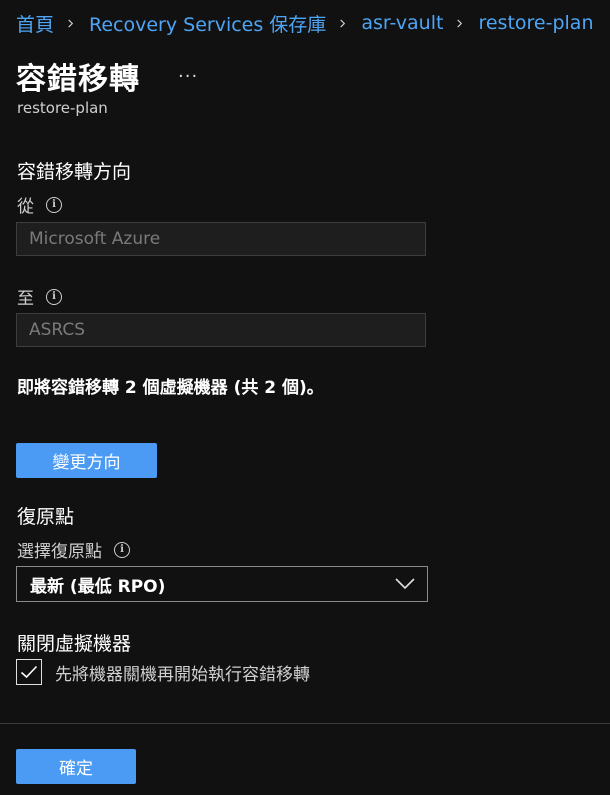 This screenshot has height=795, width=610. What do you see at coordinates (221, 239) in the screenshot?
I see `from-field: Microsoft Azure` at bounding box center [221, 239].